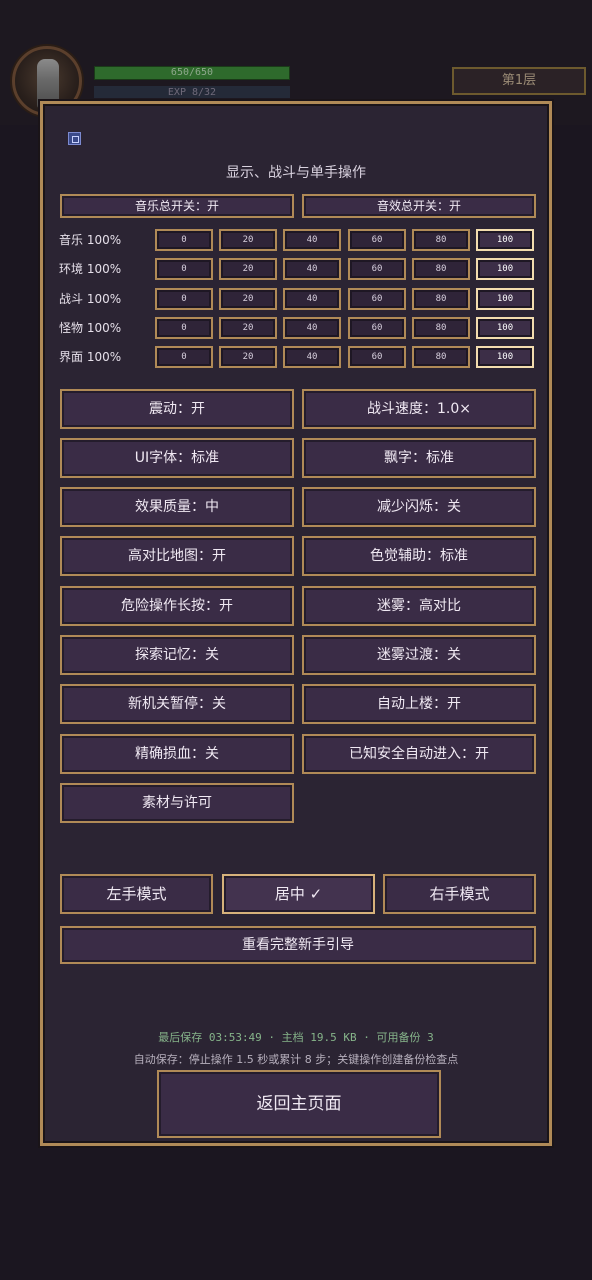 This screenshot has height=1280, width=592. I want to click on known-safe-auto-enter-toggle: 已知安全自动进入：开, so click(419, 754).